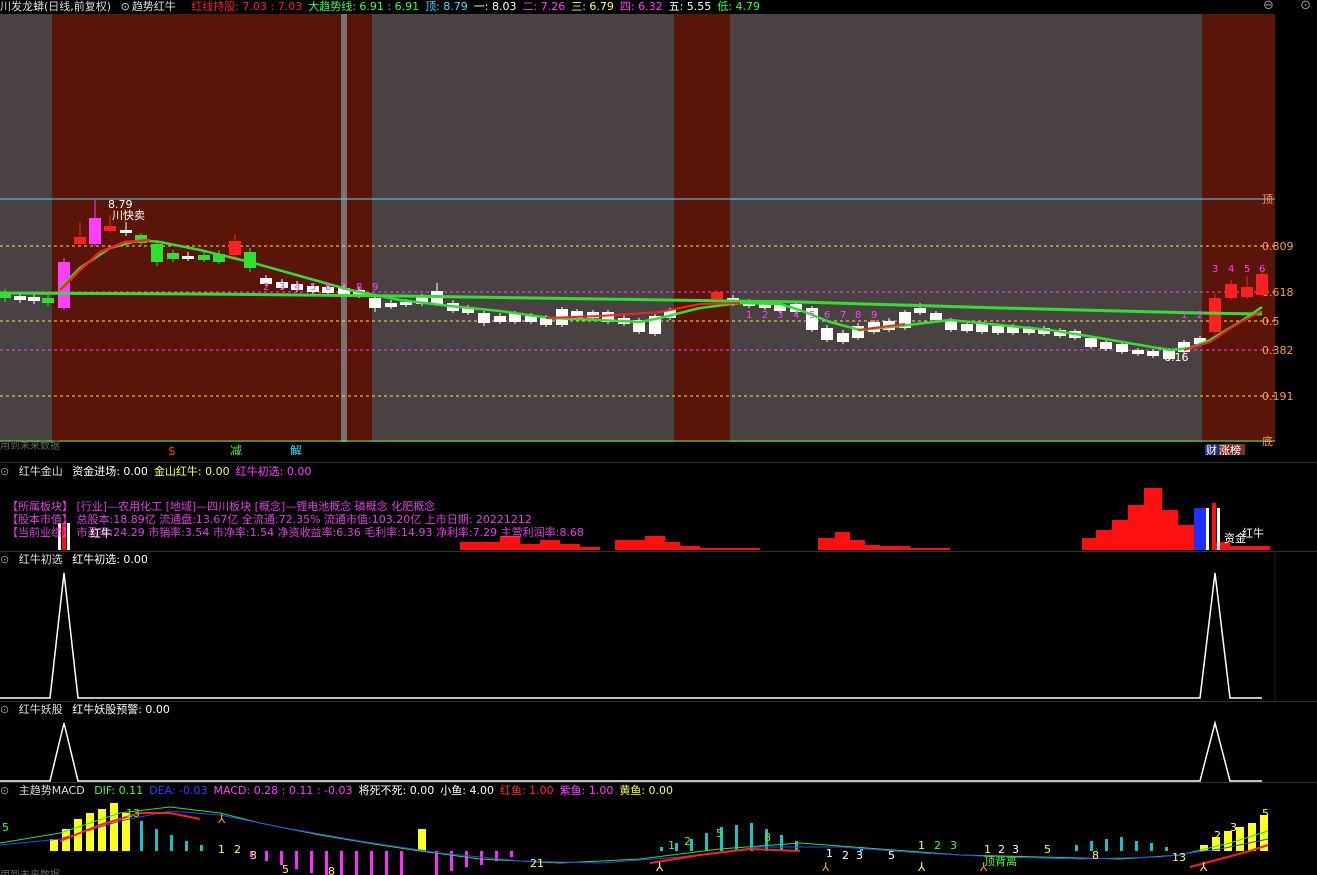 The width and height of the screenshot is (1317, 875). Describe the element at coordinates (40, 471) in the screenshot. I see `pane2-title: 红牛金山` at that location.